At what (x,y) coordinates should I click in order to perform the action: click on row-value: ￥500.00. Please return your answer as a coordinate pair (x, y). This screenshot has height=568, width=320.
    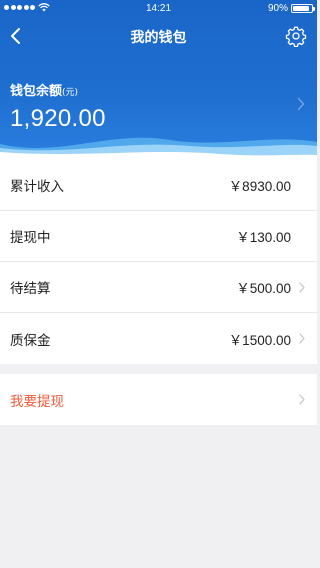
    Looking at the image, I should click on (263, 288).